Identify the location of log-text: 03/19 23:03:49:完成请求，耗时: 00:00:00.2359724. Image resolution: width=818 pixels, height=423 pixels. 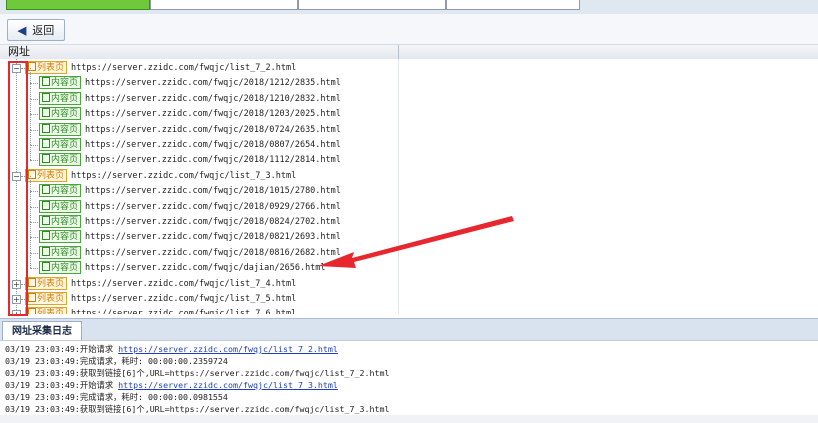
(116, 361).